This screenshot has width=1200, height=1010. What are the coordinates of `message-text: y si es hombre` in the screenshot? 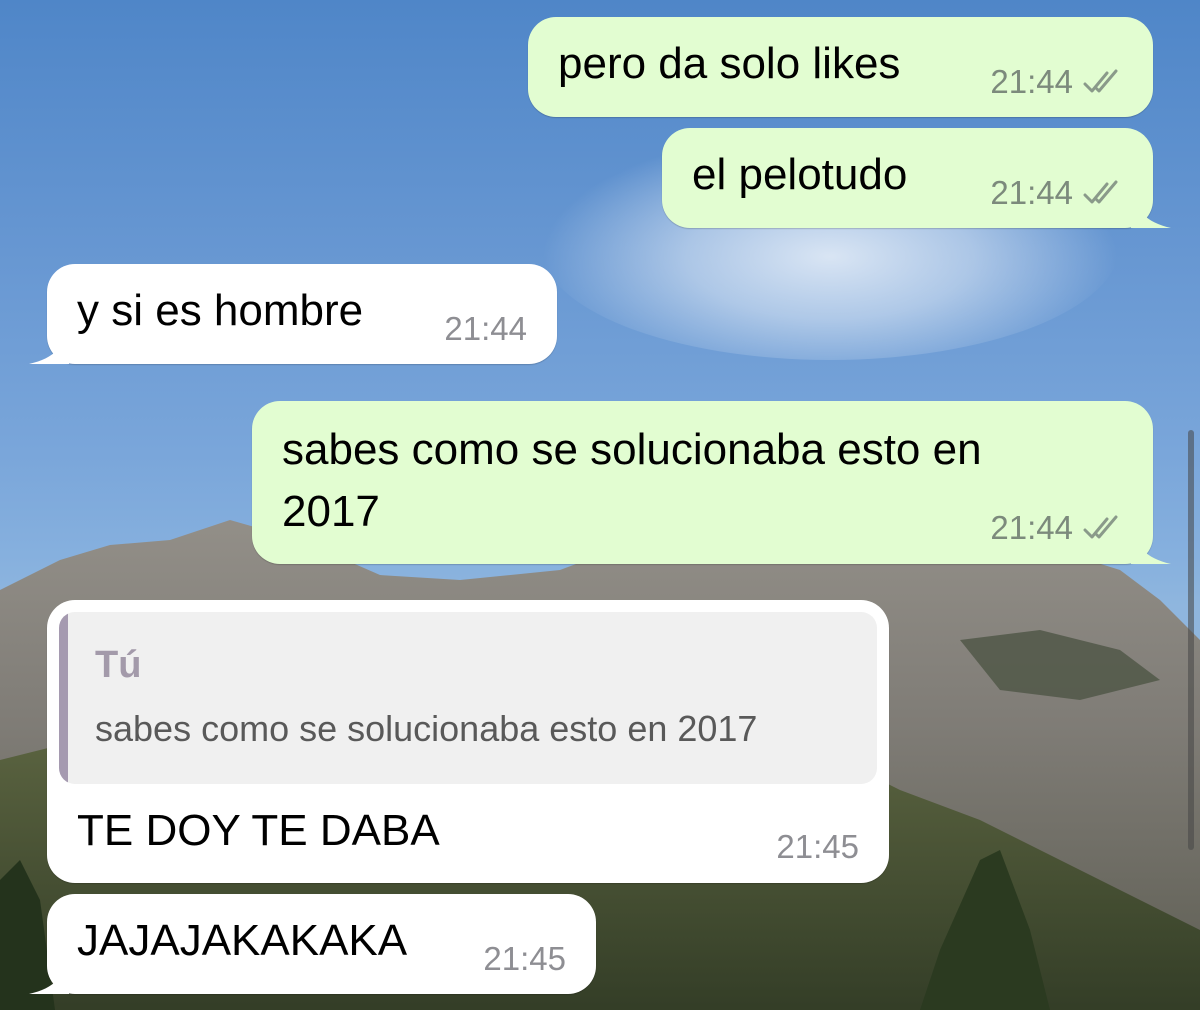 It's located at (220, 310).